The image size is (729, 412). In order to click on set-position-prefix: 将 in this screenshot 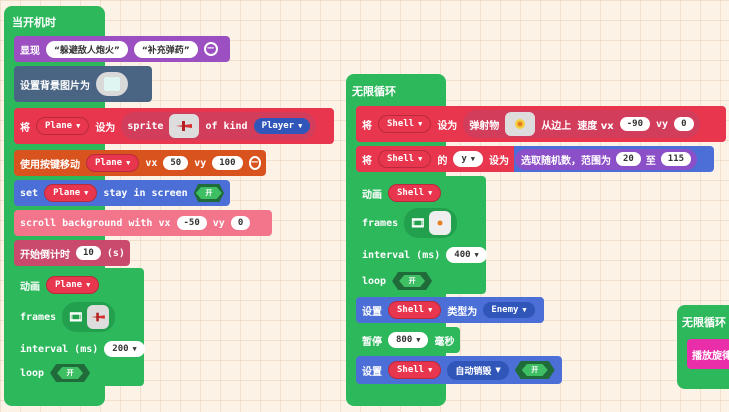, I will do `click(367, 161)`.